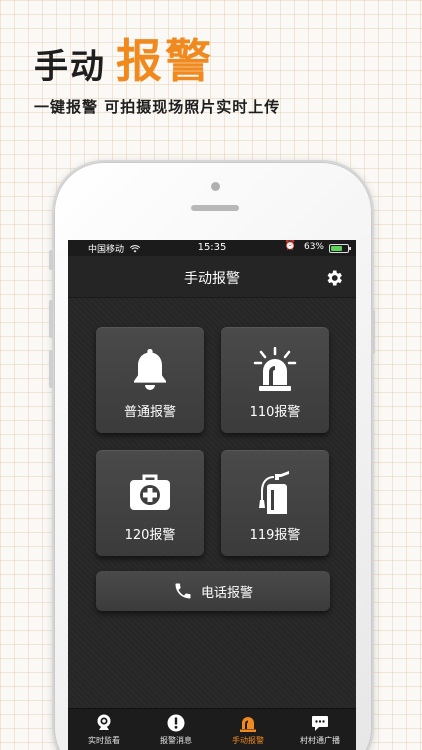 The image size is (422, 750). I want to click on promo-subline: 一键报警 可拍摄现场照片实时上传, so click(157, 107).